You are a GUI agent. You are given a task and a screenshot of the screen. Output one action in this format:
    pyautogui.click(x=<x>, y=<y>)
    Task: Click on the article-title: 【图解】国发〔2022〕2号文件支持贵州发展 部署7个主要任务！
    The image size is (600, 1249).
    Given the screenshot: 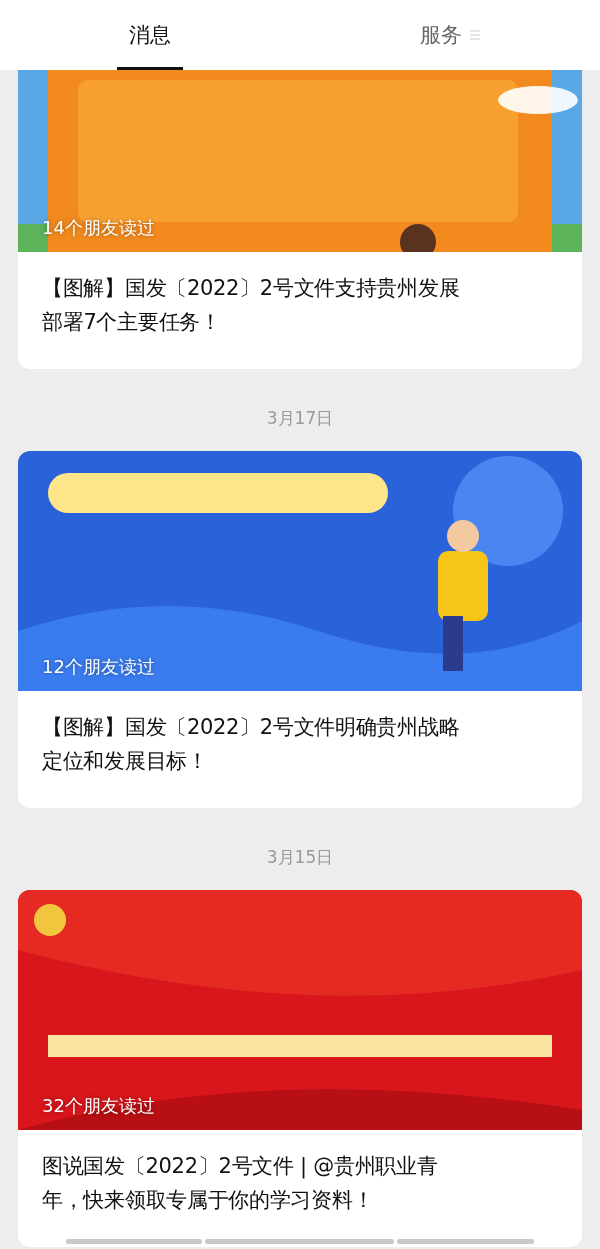 What is the action you would take?
    pyautogui.click(x=251, y=305)
    